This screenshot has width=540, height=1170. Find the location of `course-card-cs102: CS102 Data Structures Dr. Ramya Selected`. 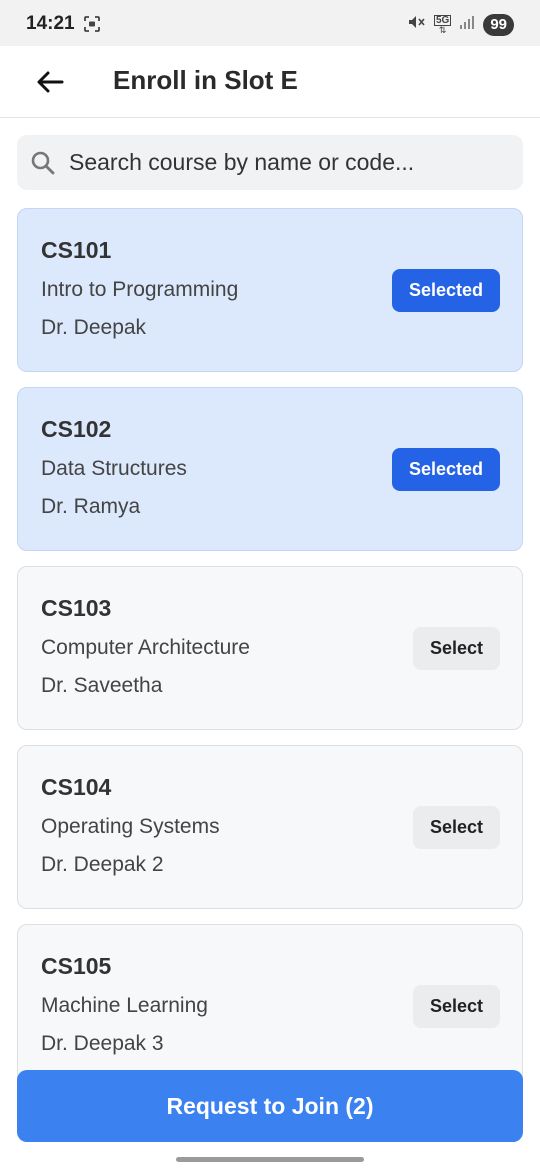

course-card-cs102: CS102 Data Structures Dr. Ramya Selected is located at coordinates (270, 469).